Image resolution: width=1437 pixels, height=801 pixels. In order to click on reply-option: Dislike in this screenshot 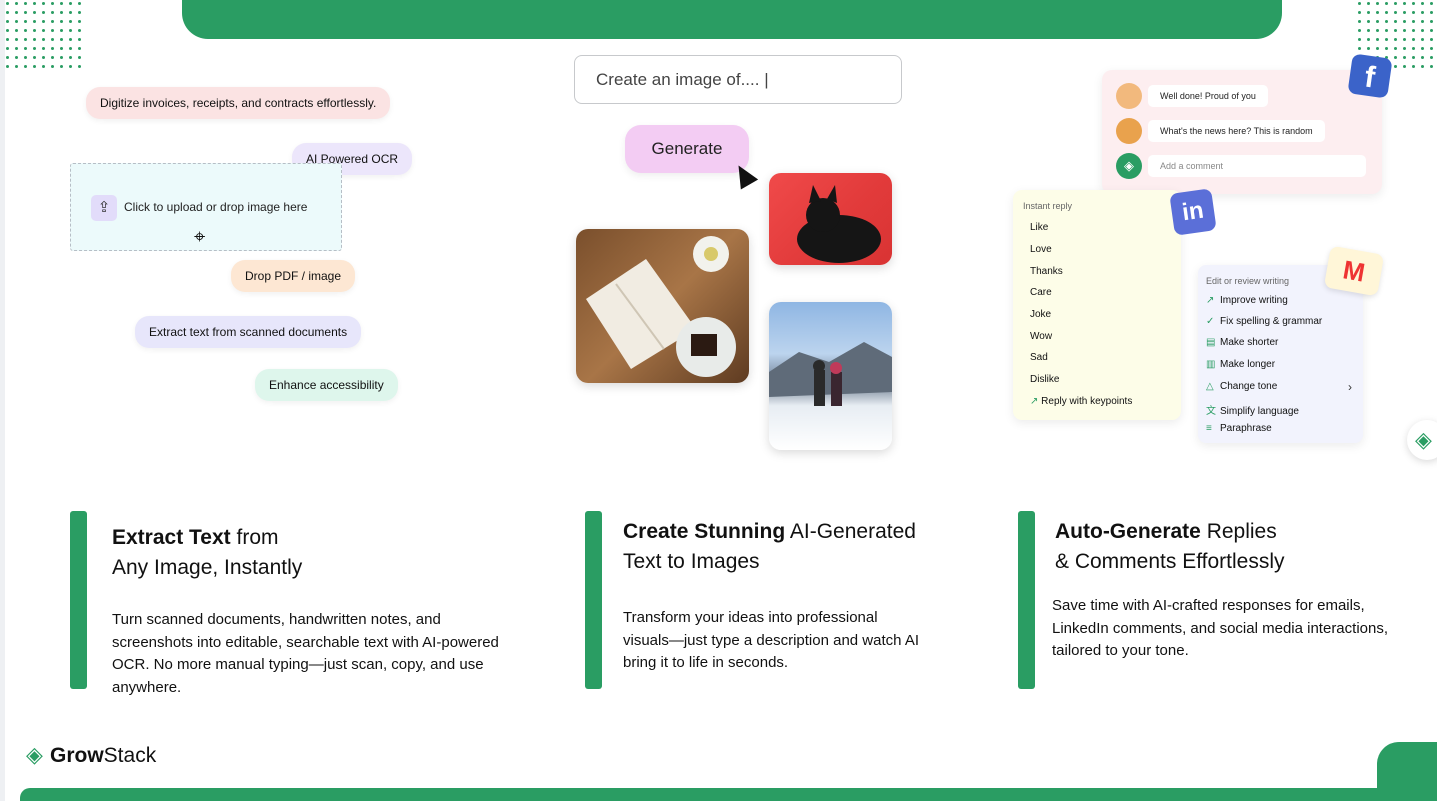, I will do `click(1044, 379)`.